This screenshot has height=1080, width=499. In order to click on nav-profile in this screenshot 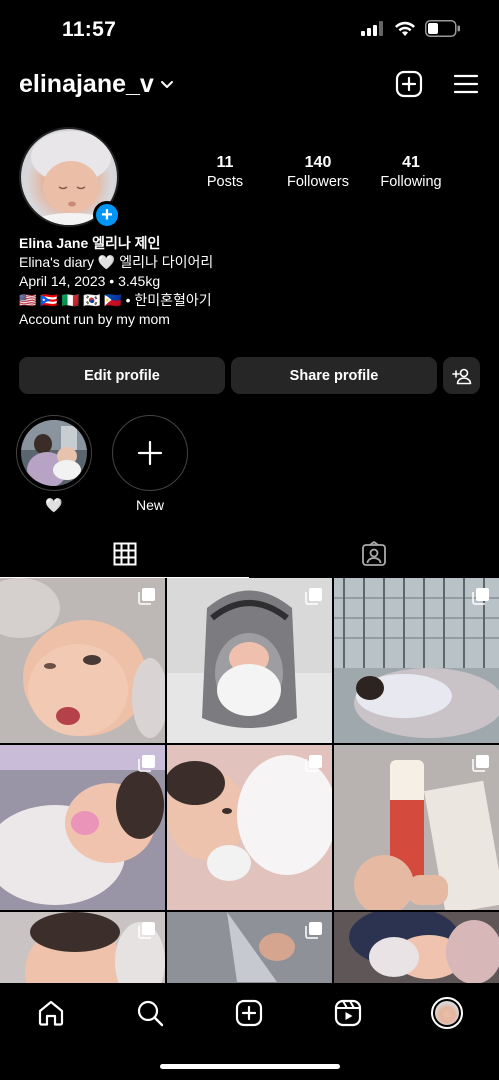, I will do `click(447, 1013)`.